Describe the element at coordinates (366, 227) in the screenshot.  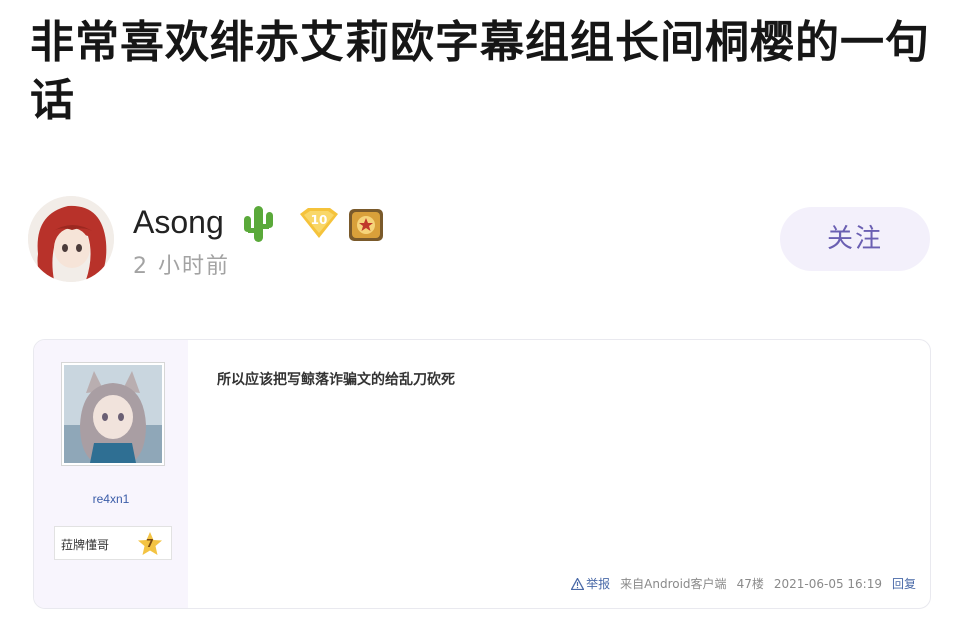
I see `medal-icon` at that location.